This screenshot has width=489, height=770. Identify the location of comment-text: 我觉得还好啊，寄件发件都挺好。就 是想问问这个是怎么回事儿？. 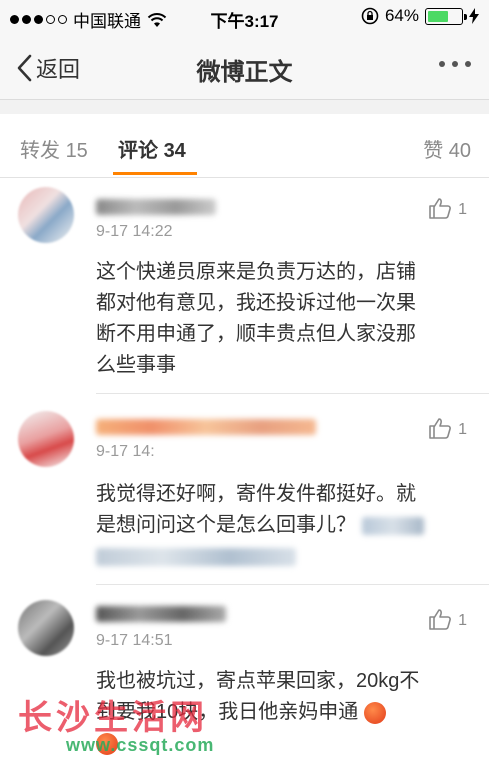
(286, 525).